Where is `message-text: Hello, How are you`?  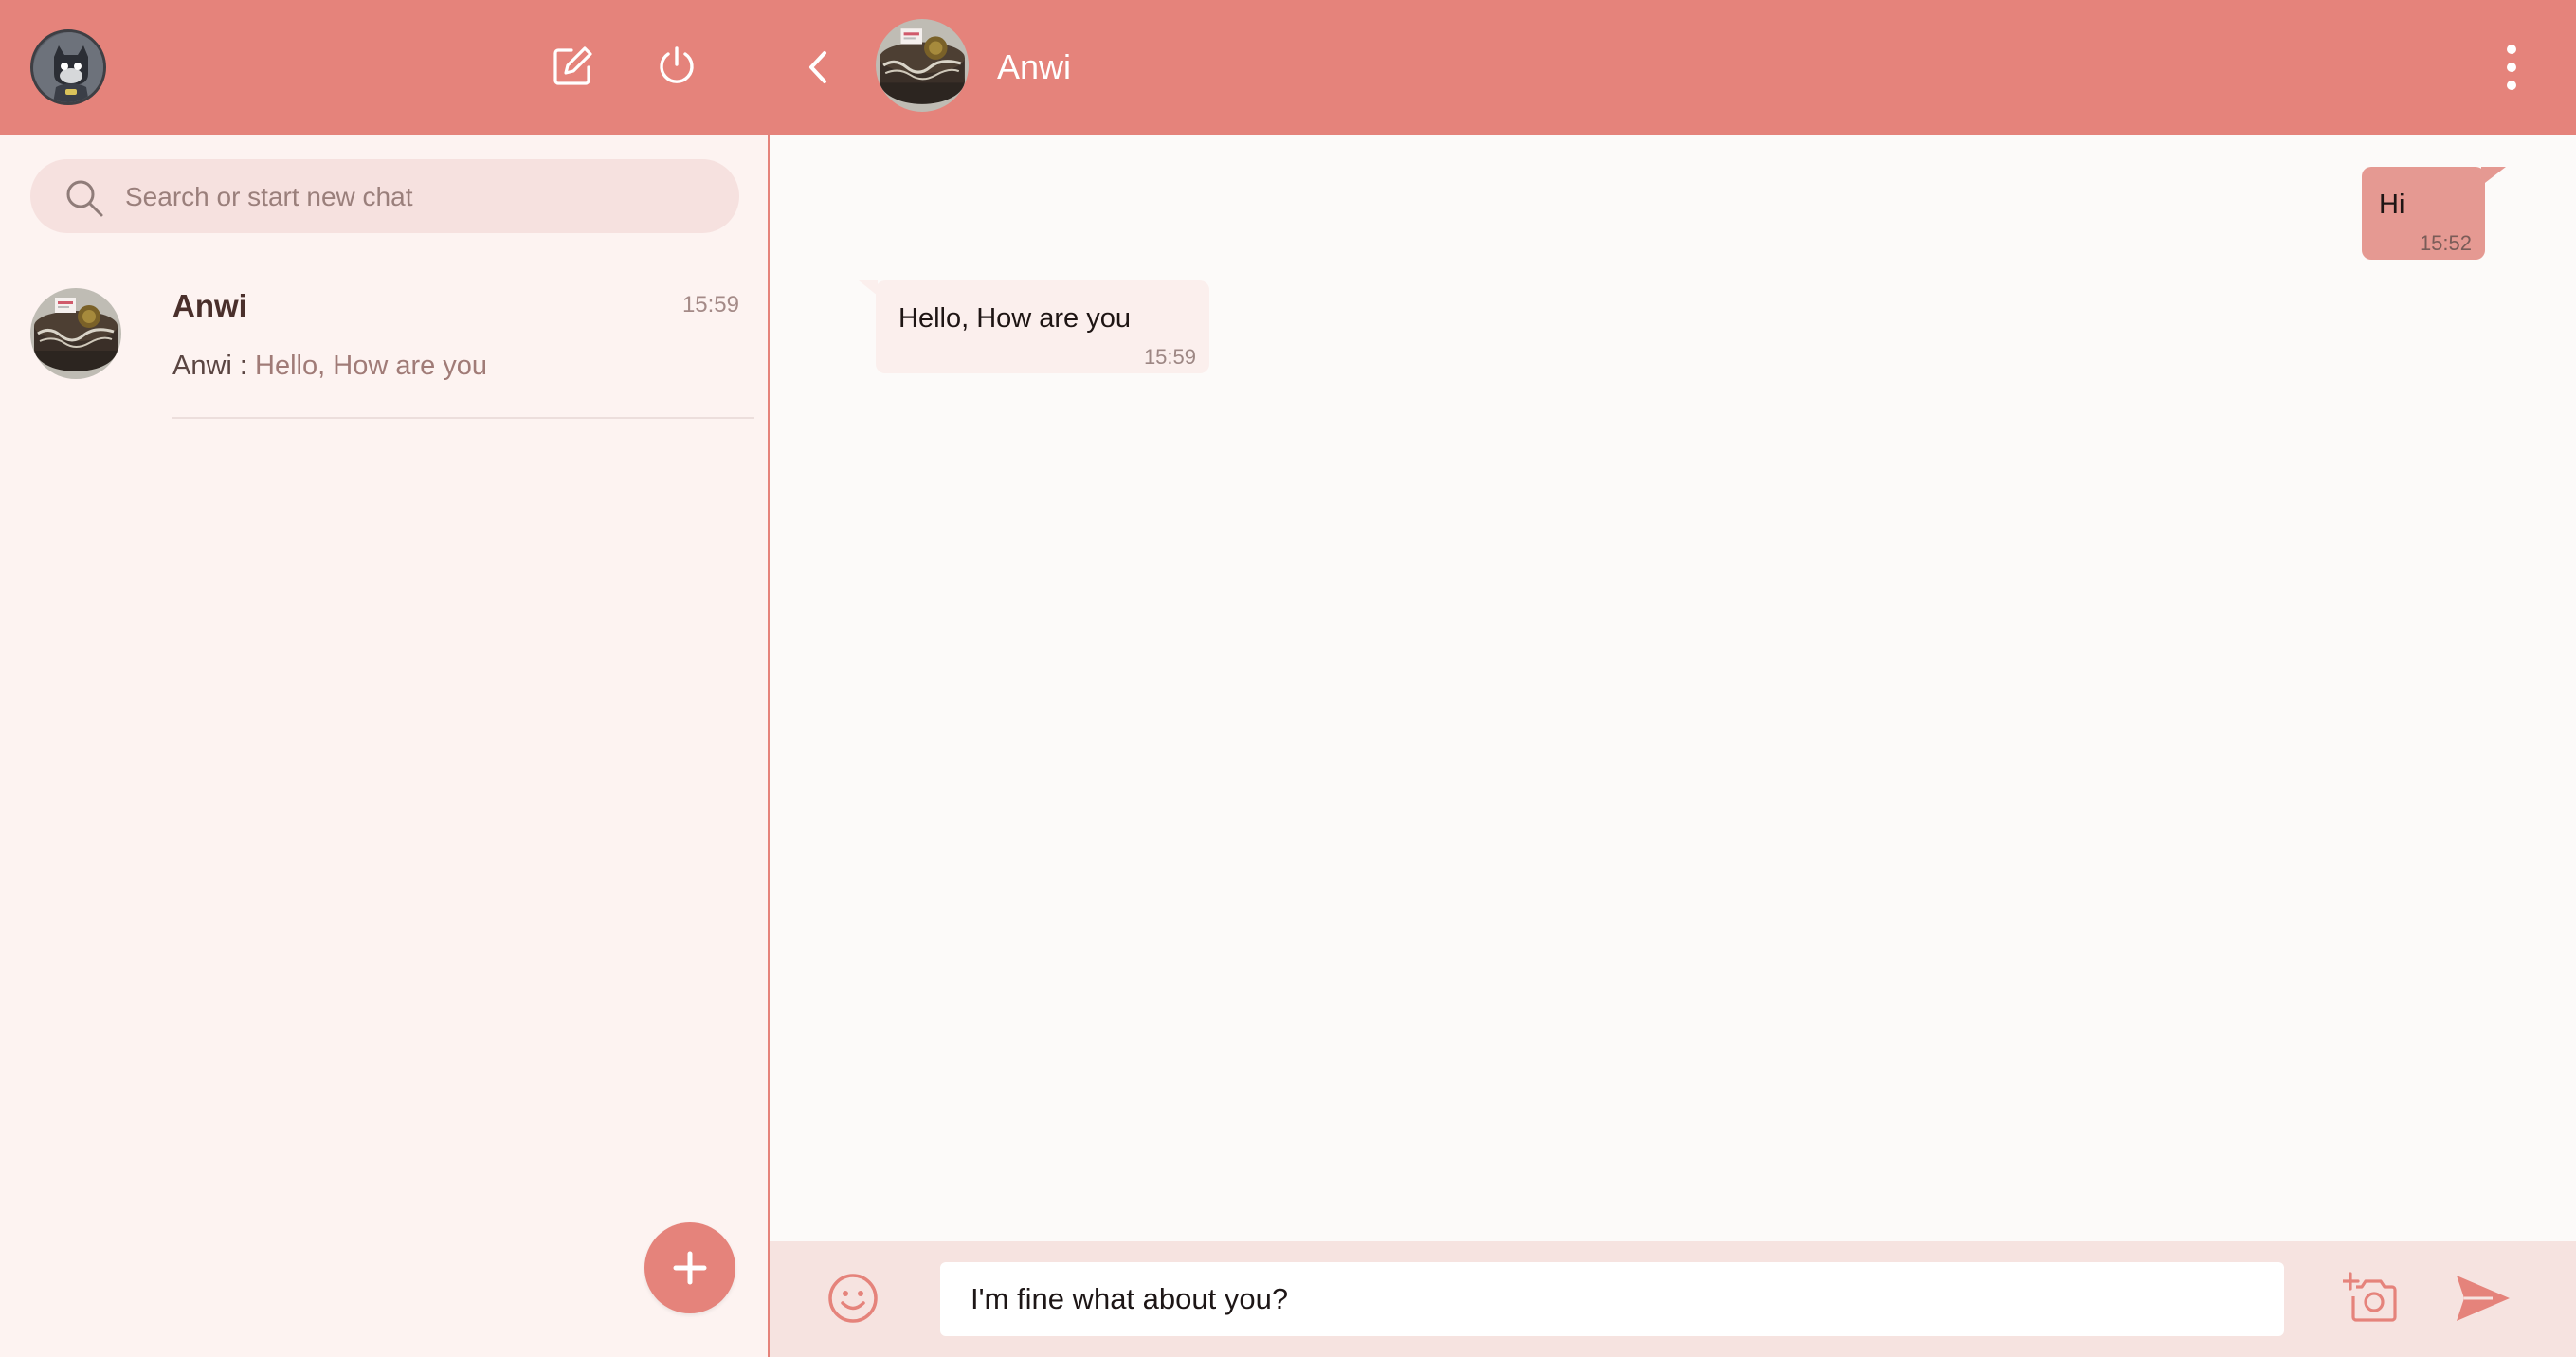
message-text: Hello, How are you is located at coordinates (1014, 318).